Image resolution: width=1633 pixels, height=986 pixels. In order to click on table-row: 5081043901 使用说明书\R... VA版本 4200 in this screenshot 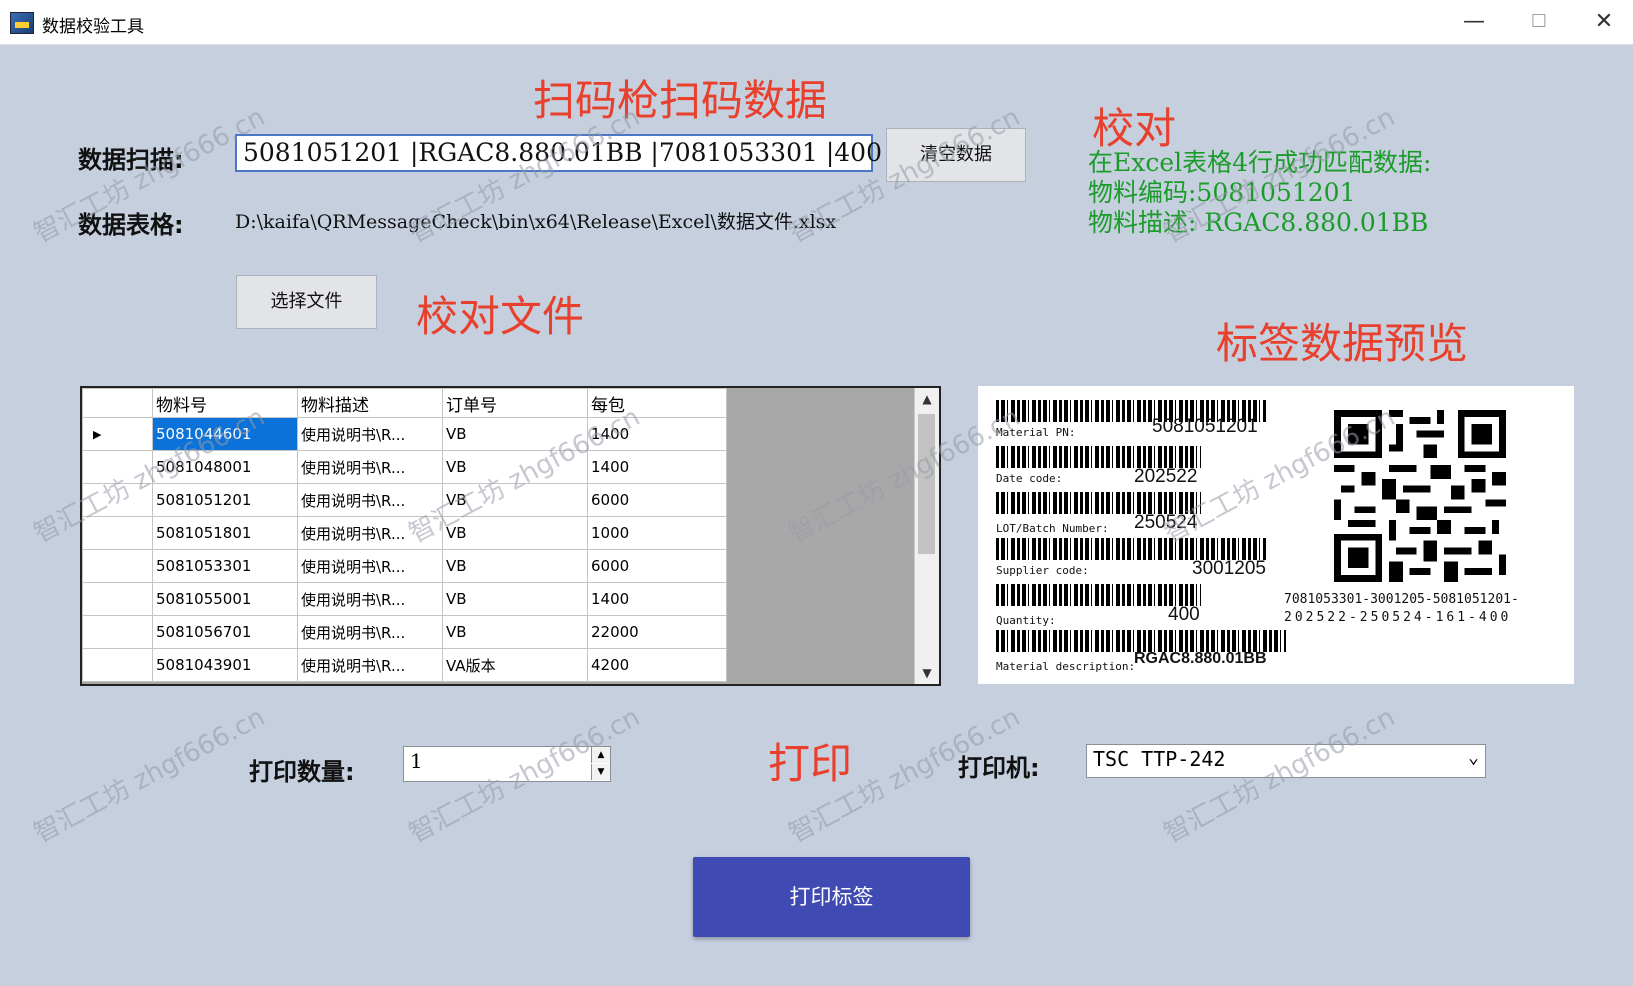, I will do `click(404, 665)`.